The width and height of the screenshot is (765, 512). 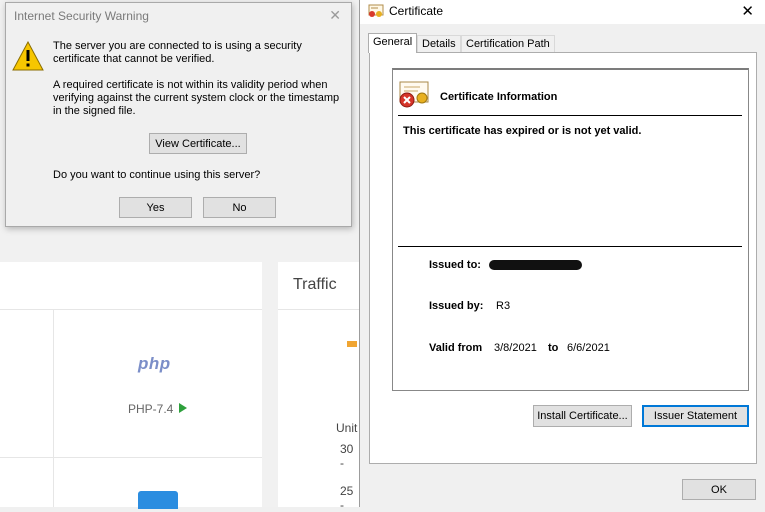 What do you see at coordinates (347, 456) in the screenshot?
I see `axis-tick: 30 -` at bounding box center [347, 456].